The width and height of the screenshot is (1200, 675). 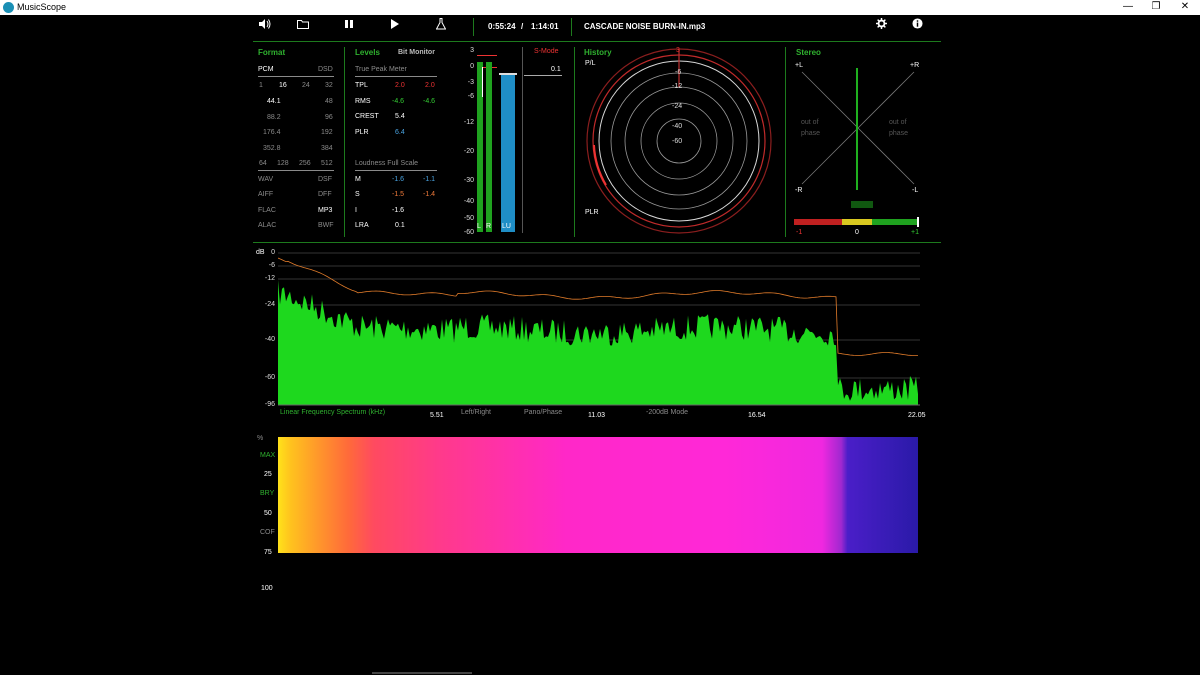 I want to click on history-ring-minus6: -6, so click(x=678, y=72).